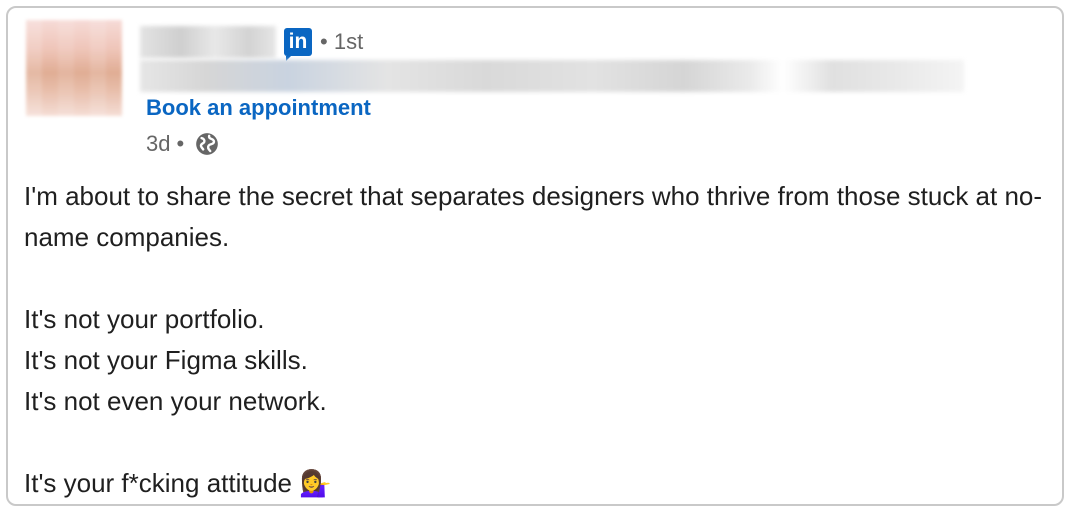 The image size is (1074, 514). Describe the element at coordinates (207, 144) in the screenshot. I see `globe-icon` at that location.